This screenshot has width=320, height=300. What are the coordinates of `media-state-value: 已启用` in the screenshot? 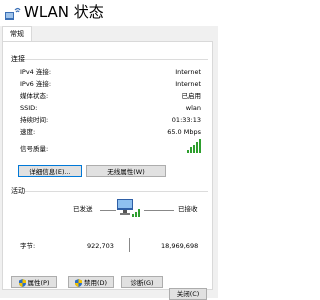 It's located at (191, 96).